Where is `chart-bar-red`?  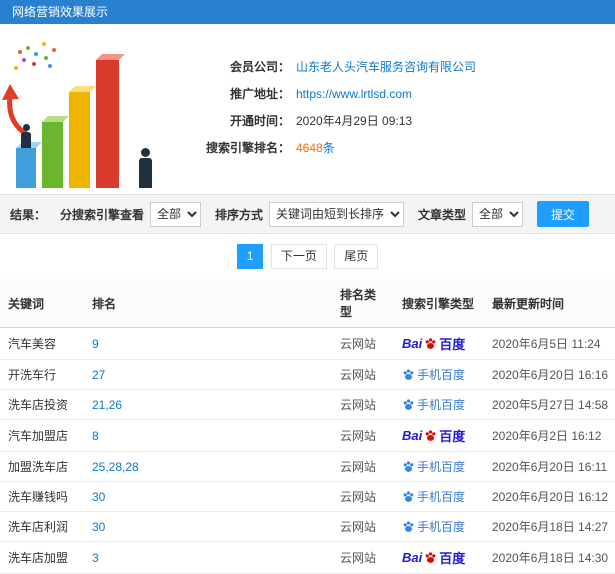 chart-bar-red is located at coordinates (110, 121).